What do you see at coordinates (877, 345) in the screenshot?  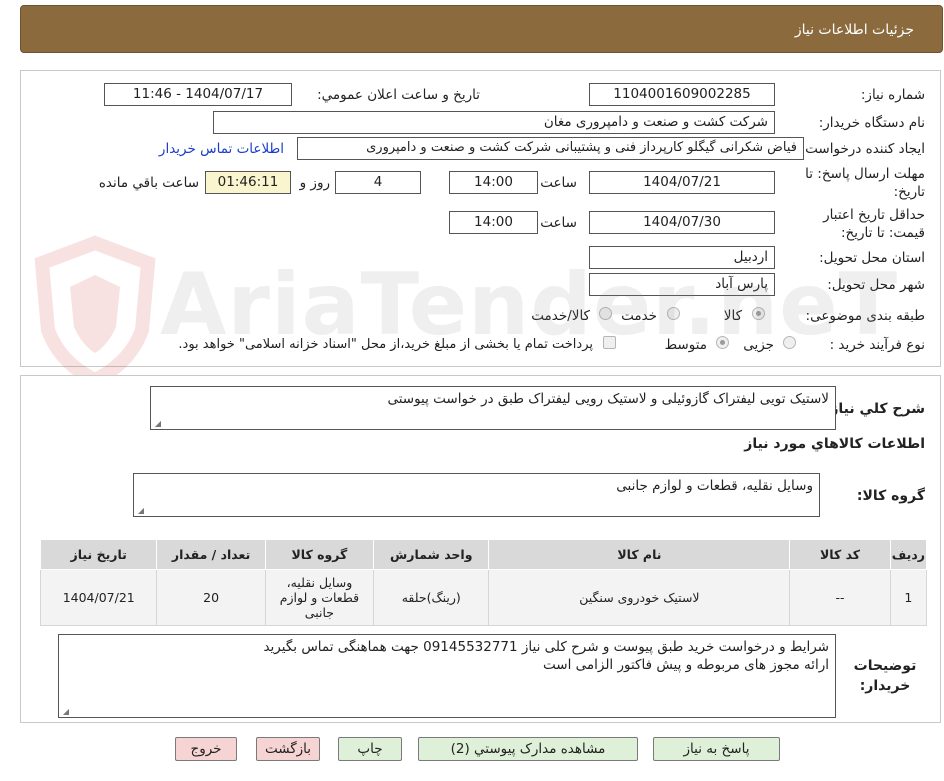 I see `process-label: نوع فرآيند خريد :` at bounding box center [877, 345].